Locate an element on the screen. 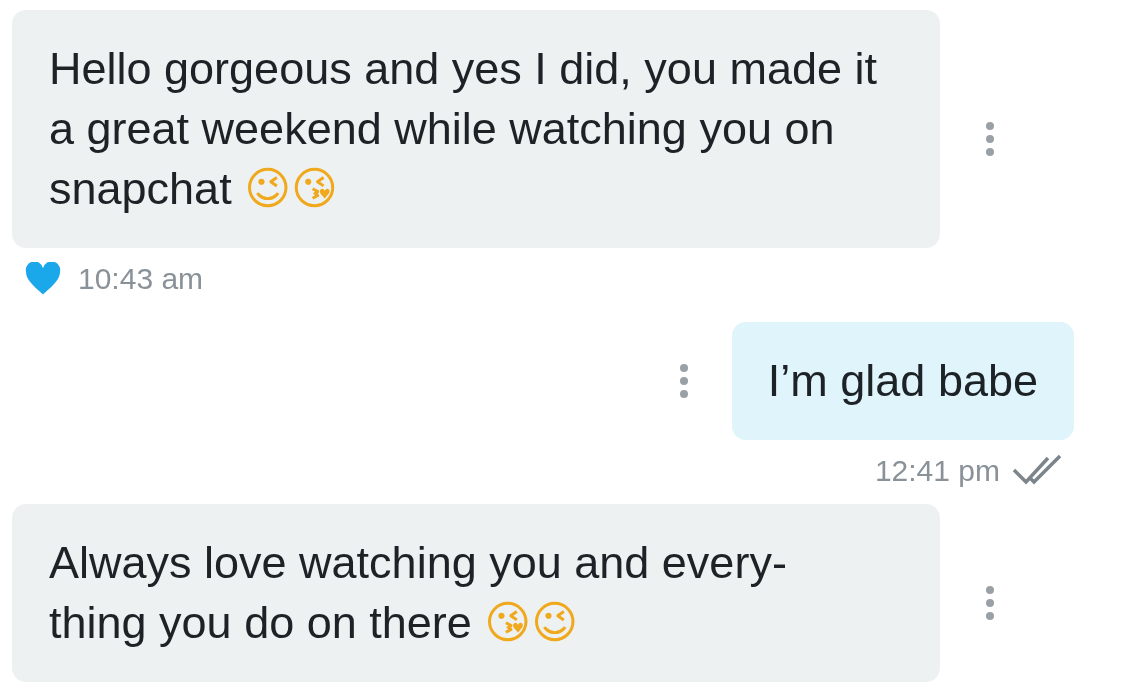 Image resolution: width=1122 pixels, height=694 pixels. message-text: I’m glad babe is located at coordinates (902, 380).